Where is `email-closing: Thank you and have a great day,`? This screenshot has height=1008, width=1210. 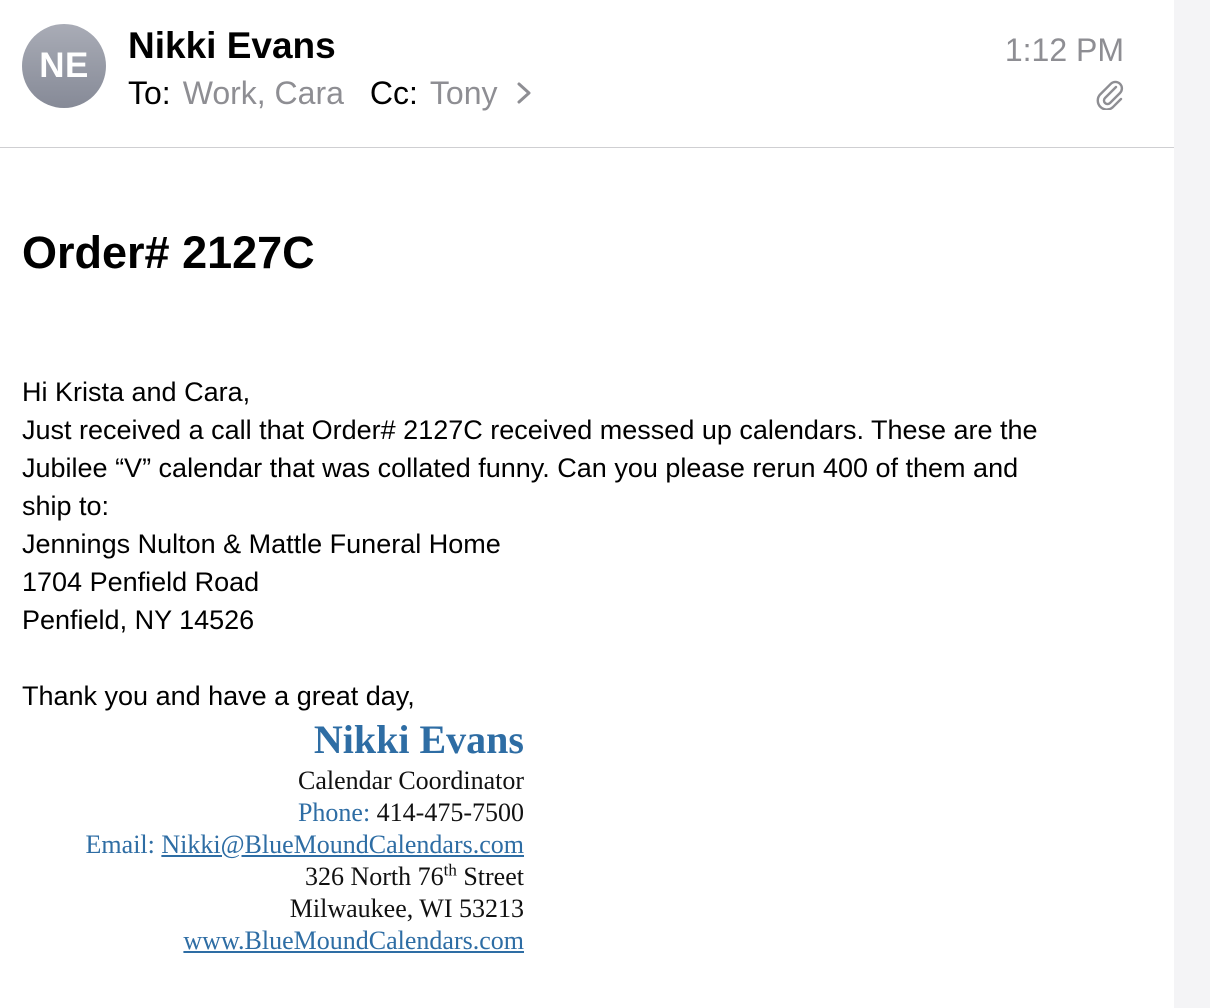
email-closing: Thank you and have a great day, is located at coordinates (218, 696).